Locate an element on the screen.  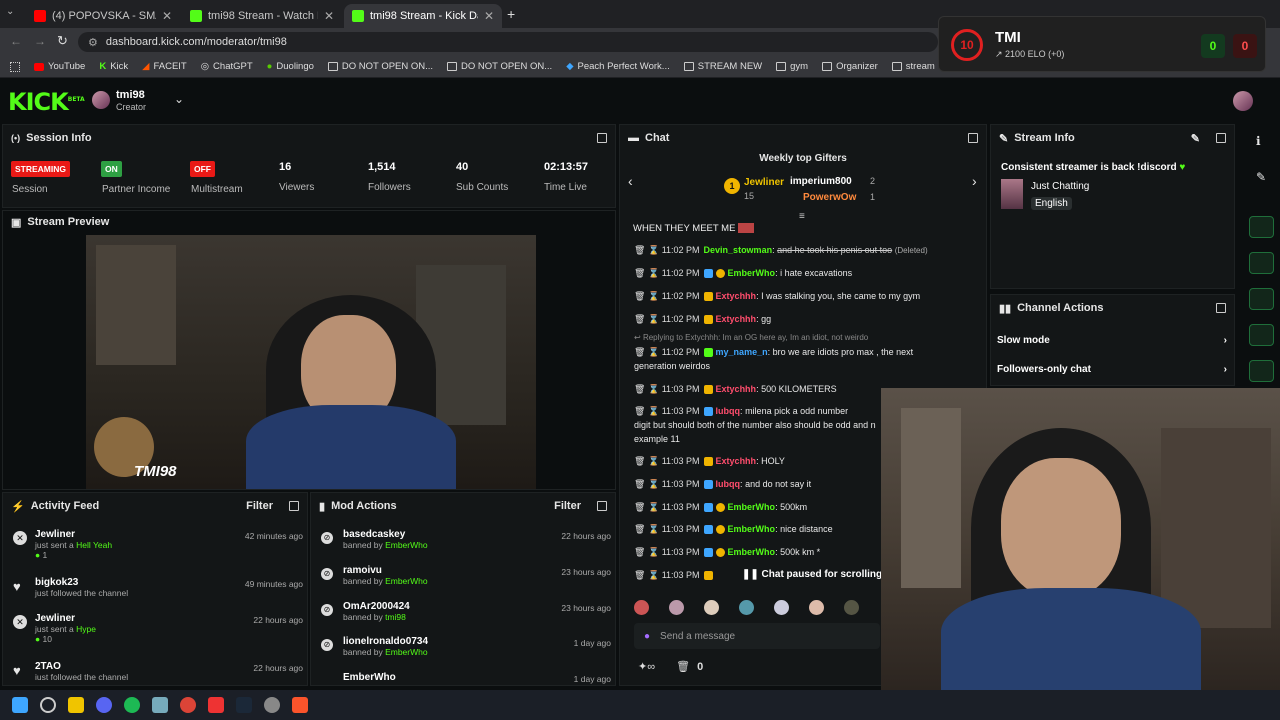
chevron-left-icon: ‹ is located at coordinates (630, 181).